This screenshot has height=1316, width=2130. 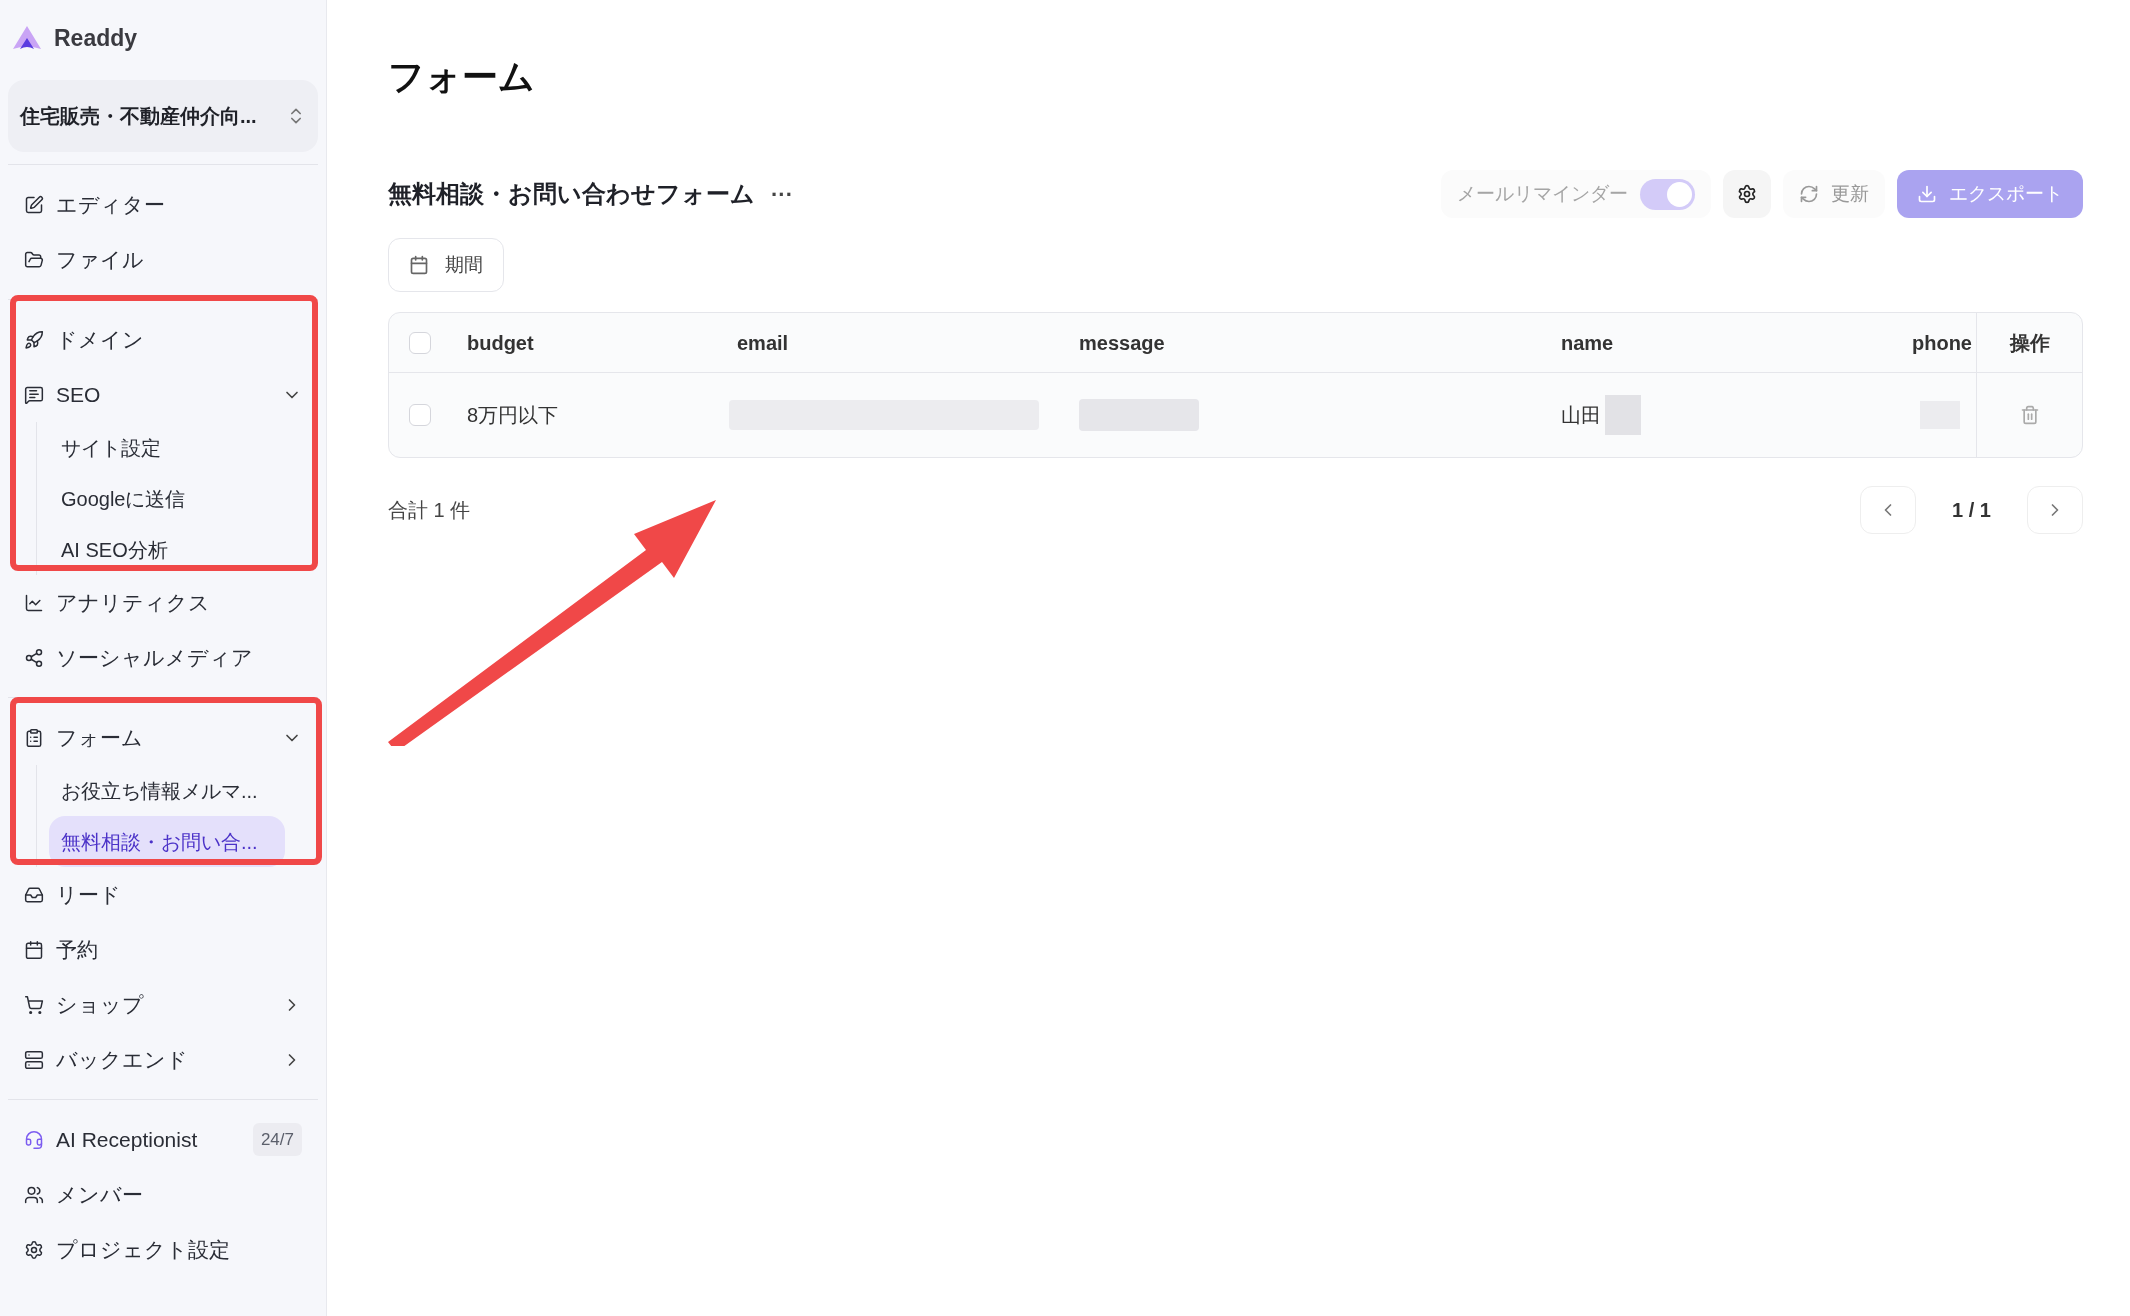 I want to click on sidebar-item: SEO, so click(x=163, y=394).